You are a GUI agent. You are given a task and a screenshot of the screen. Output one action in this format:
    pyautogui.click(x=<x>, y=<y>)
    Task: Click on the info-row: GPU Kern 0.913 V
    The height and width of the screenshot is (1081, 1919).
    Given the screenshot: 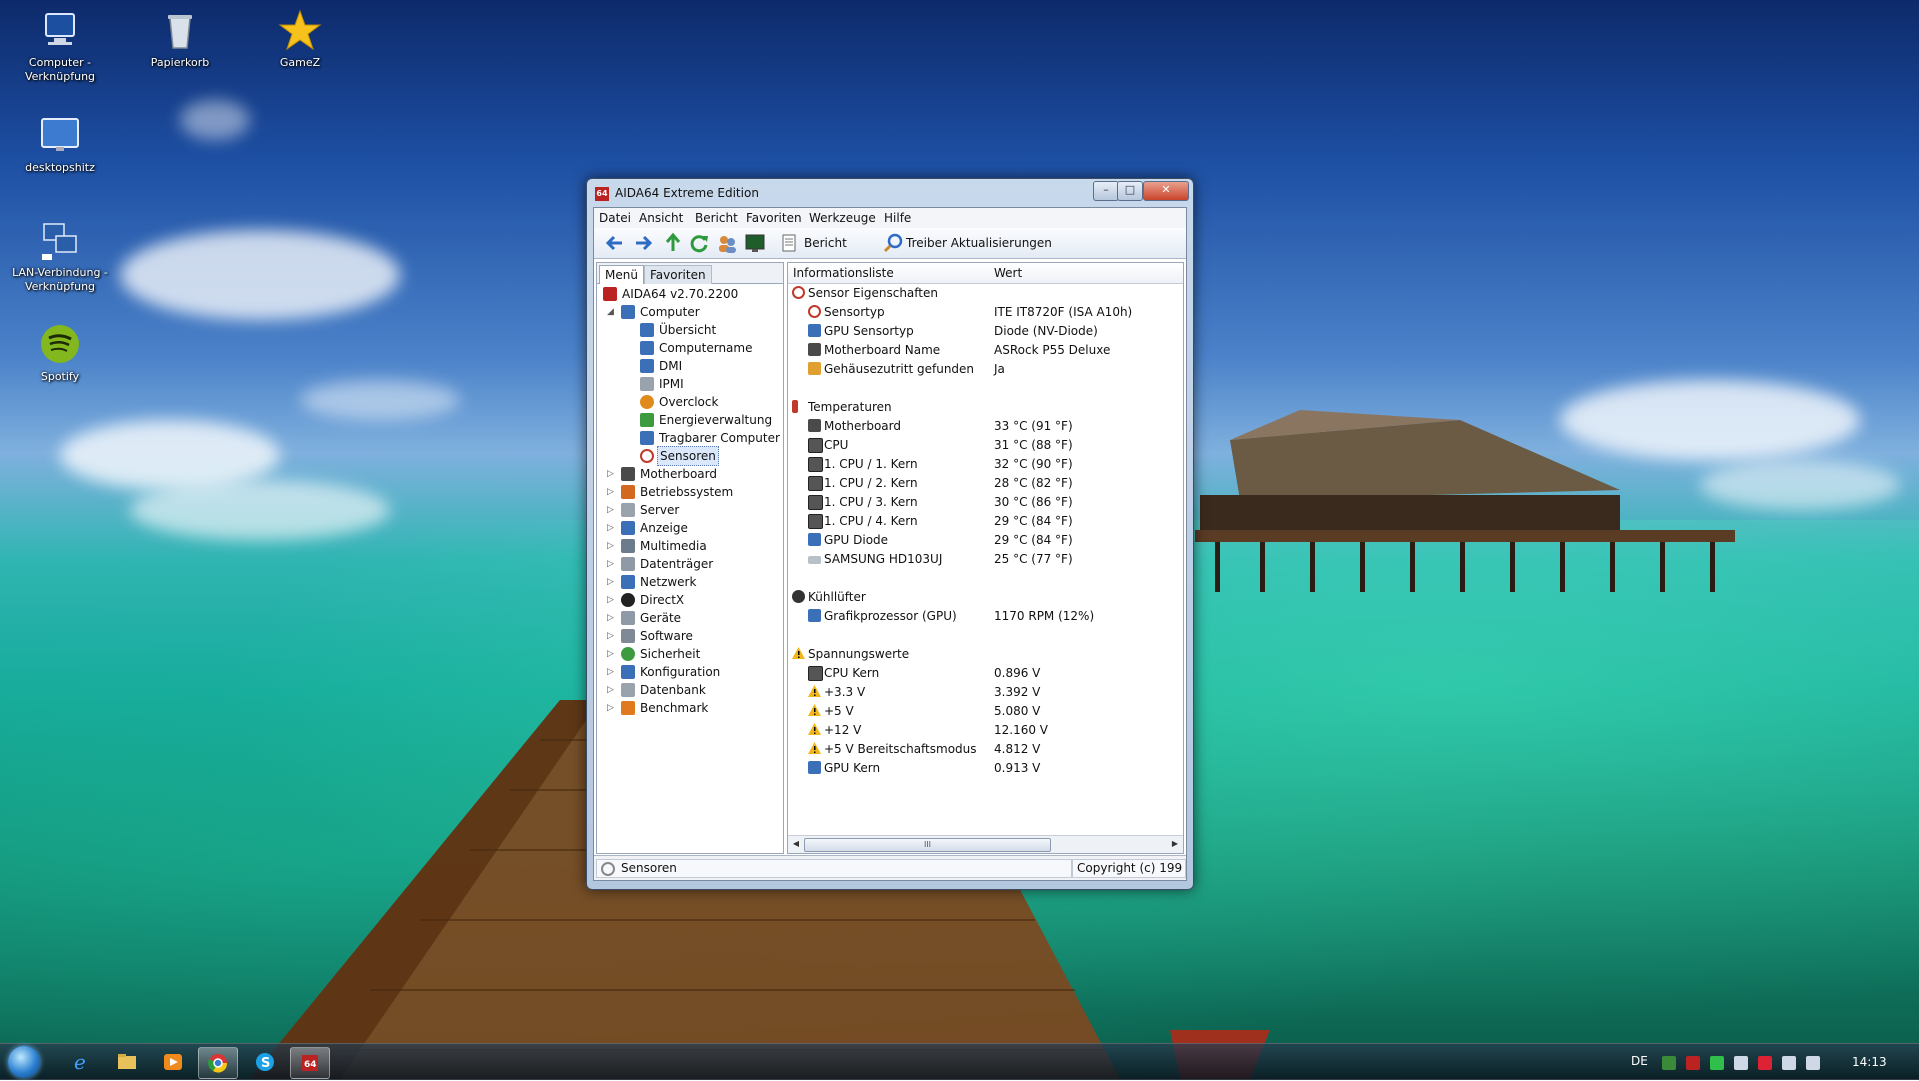 What is the action you would take?
    pyautogui.click(x=985, y=768)
    